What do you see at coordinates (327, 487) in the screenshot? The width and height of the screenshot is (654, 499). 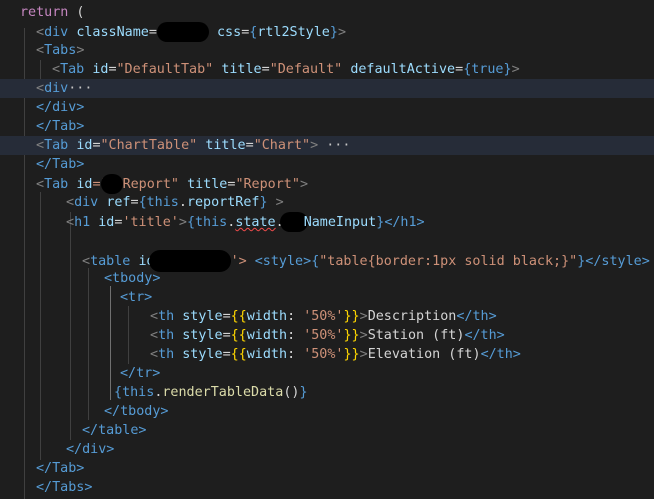 I see `code-line-26: </Tabs>` at bounding box center [327, 487].